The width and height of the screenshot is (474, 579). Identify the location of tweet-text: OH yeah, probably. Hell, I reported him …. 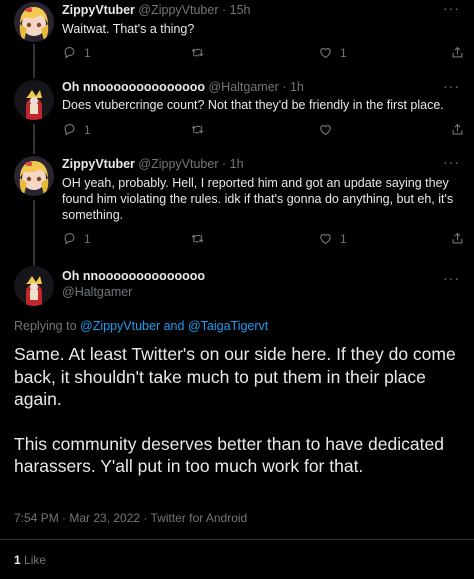
(258, 199).